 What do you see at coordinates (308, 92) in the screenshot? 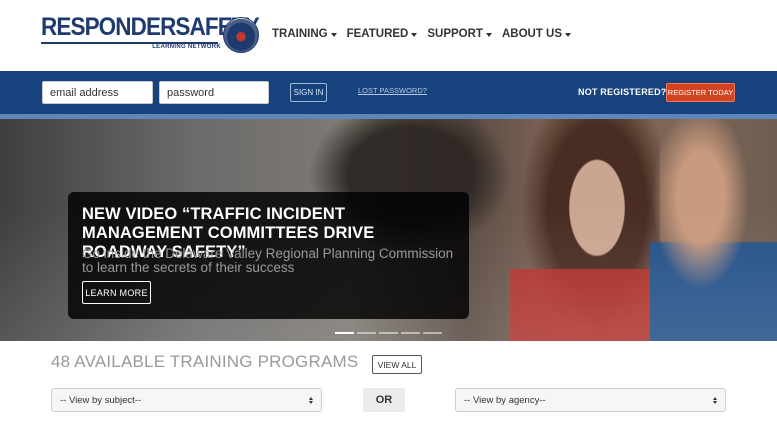
I see `sign-in-button: SIGN IN` at bounding box center [308, 92].